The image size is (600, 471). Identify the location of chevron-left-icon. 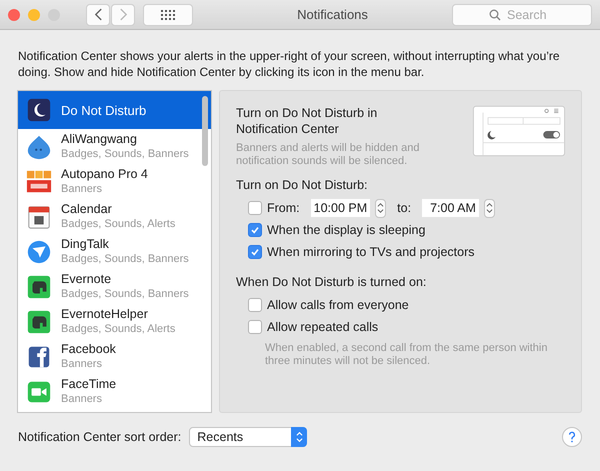
(98, 14).